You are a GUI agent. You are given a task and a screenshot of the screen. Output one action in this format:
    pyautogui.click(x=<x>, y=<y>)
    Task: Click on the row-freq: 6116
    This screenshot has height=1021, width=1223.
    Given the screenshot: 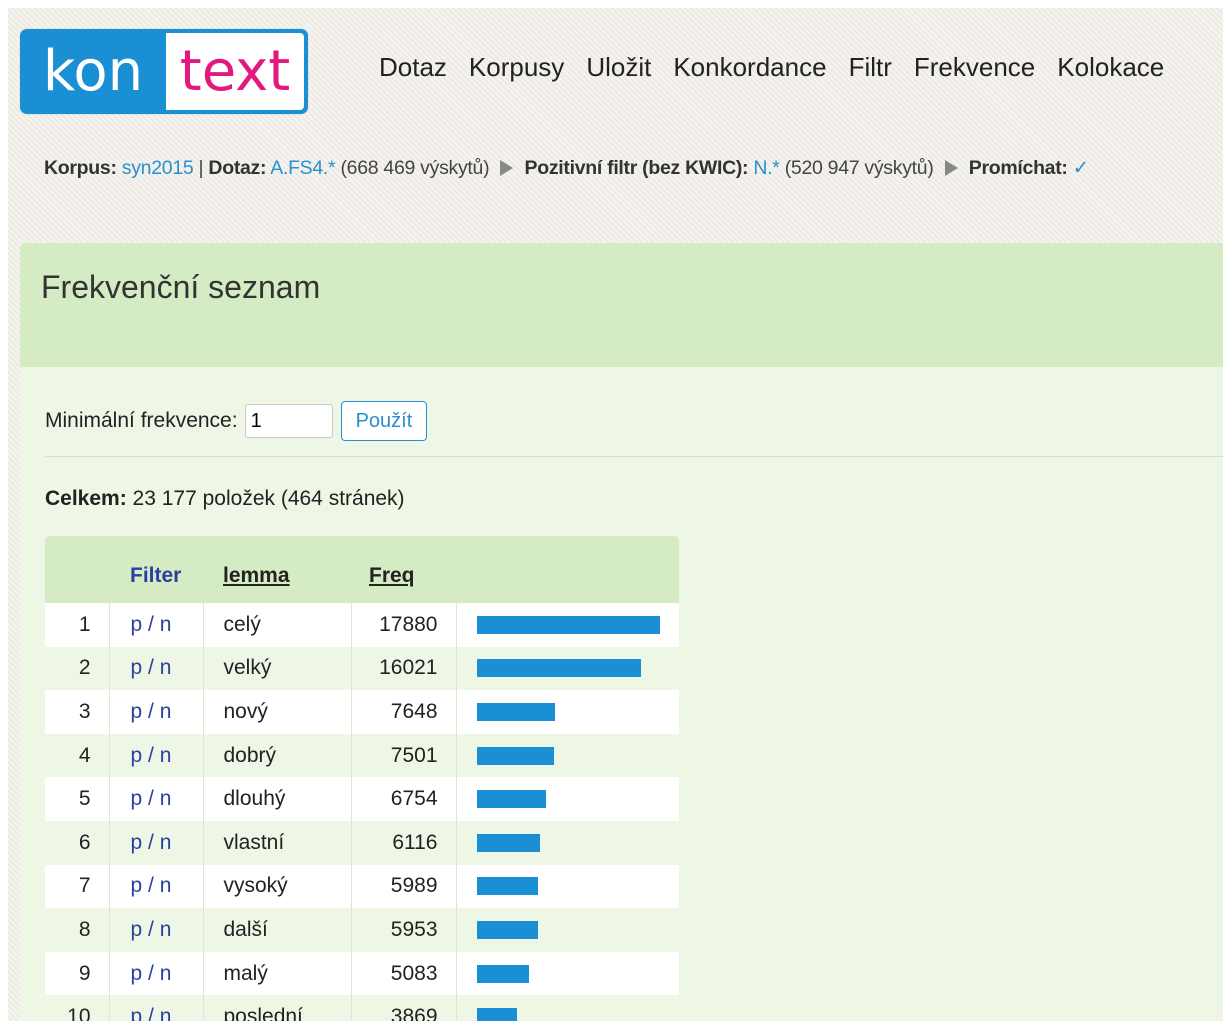 What is the action you would take?
    pyautogui.click(x=404, y=842)
    